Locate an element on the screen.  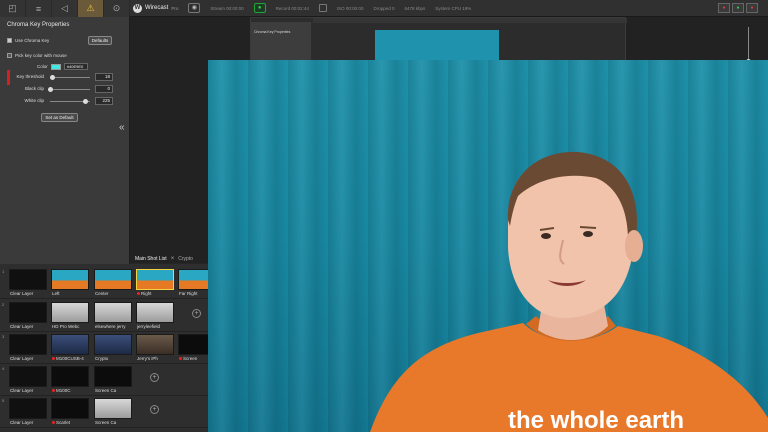
layer-row: 1 Clear Layer Left Center Right Far Right is located at coordinates (108, 282).